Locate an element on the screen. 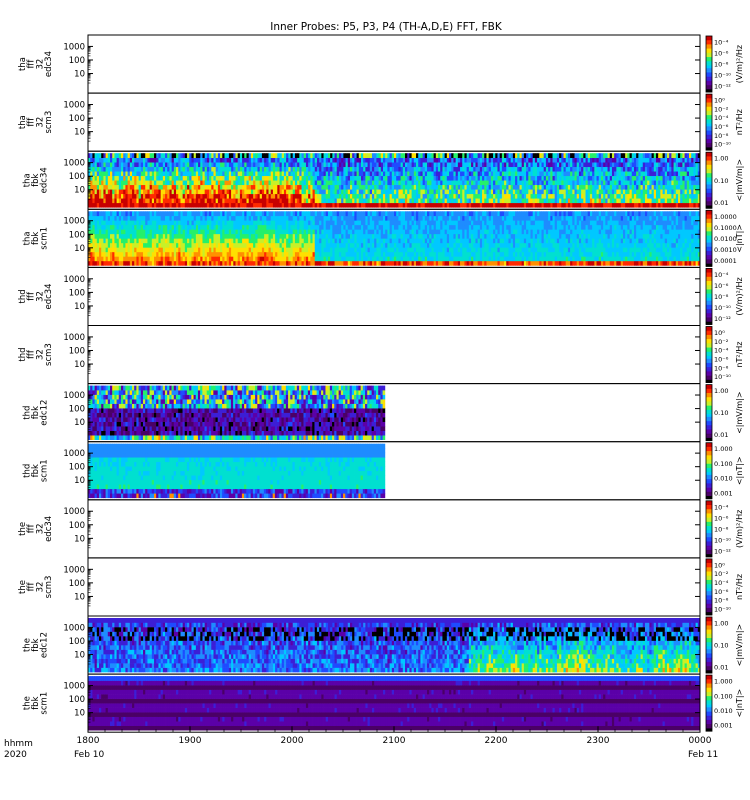 Image resolution: width=750 pixels, height=800 pixels. xtick-label: 2300 is located at coordinates (598, 741).